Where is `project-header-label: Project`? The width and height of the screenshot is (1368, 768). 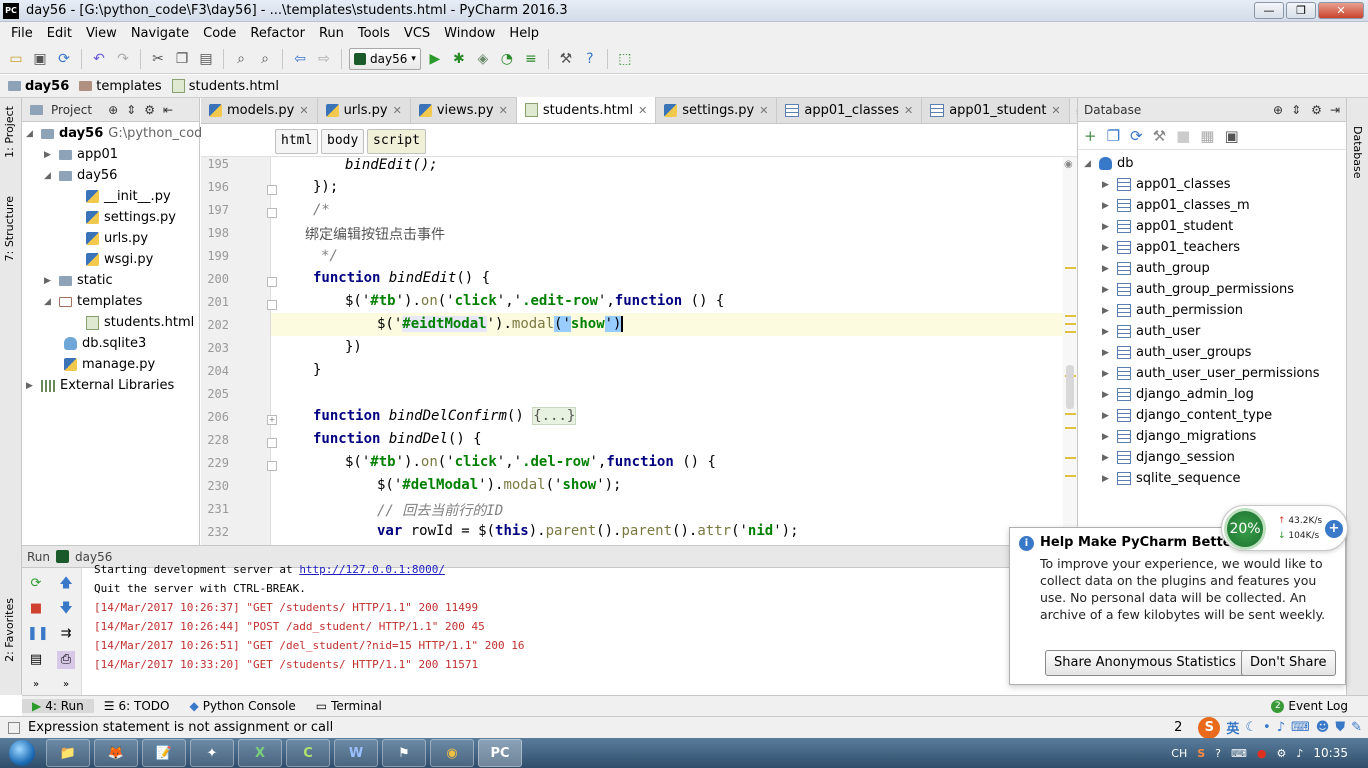
project-header-label: Project is located at coordinates (71, 110).